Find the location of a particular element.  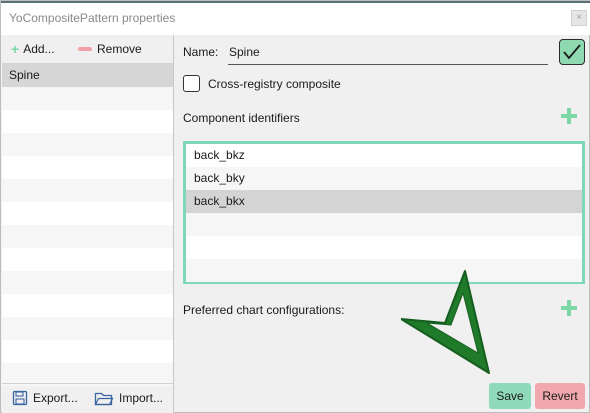

list-item: Spine is located at coordinates (87, 75).